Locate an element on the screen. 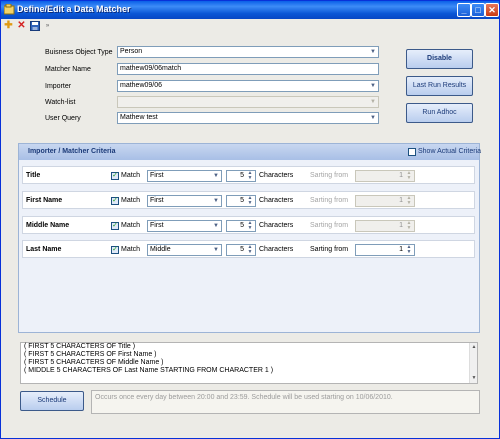 The height and width of the screenshot is (439, 500). scroll-down-icon: ▼ is located at coordinates (474, 378).